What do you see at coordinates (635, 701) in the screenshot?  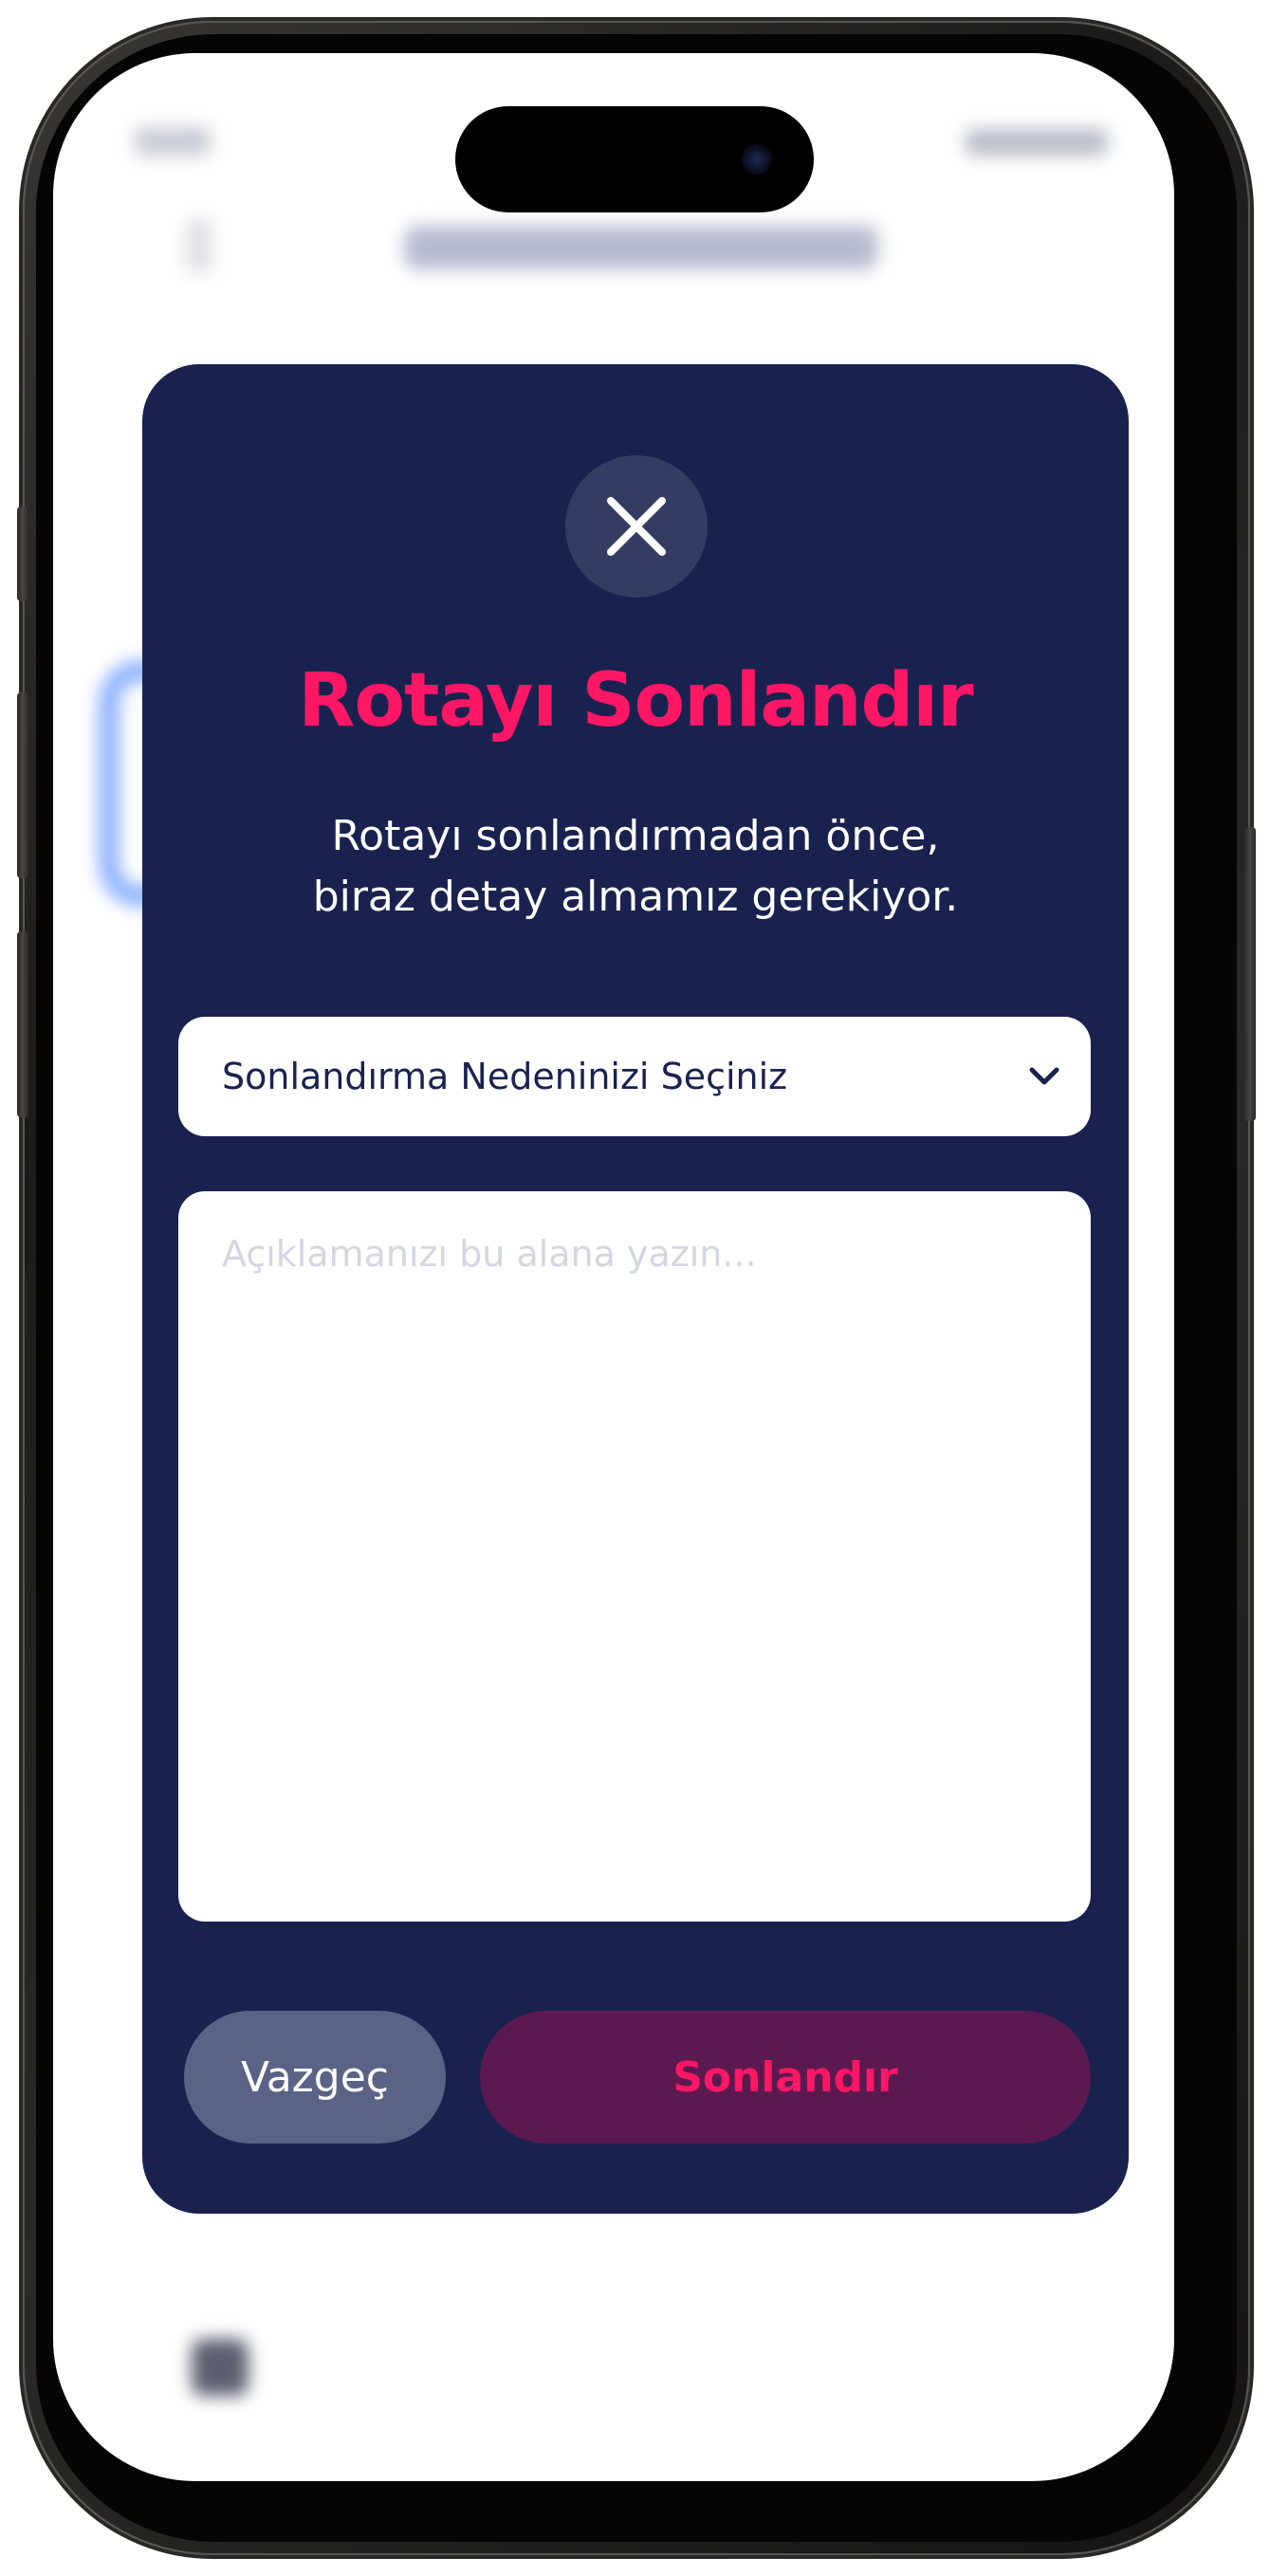 I see `modal-title: Rotayı Sonlandır` at bounding box center [635, 701].